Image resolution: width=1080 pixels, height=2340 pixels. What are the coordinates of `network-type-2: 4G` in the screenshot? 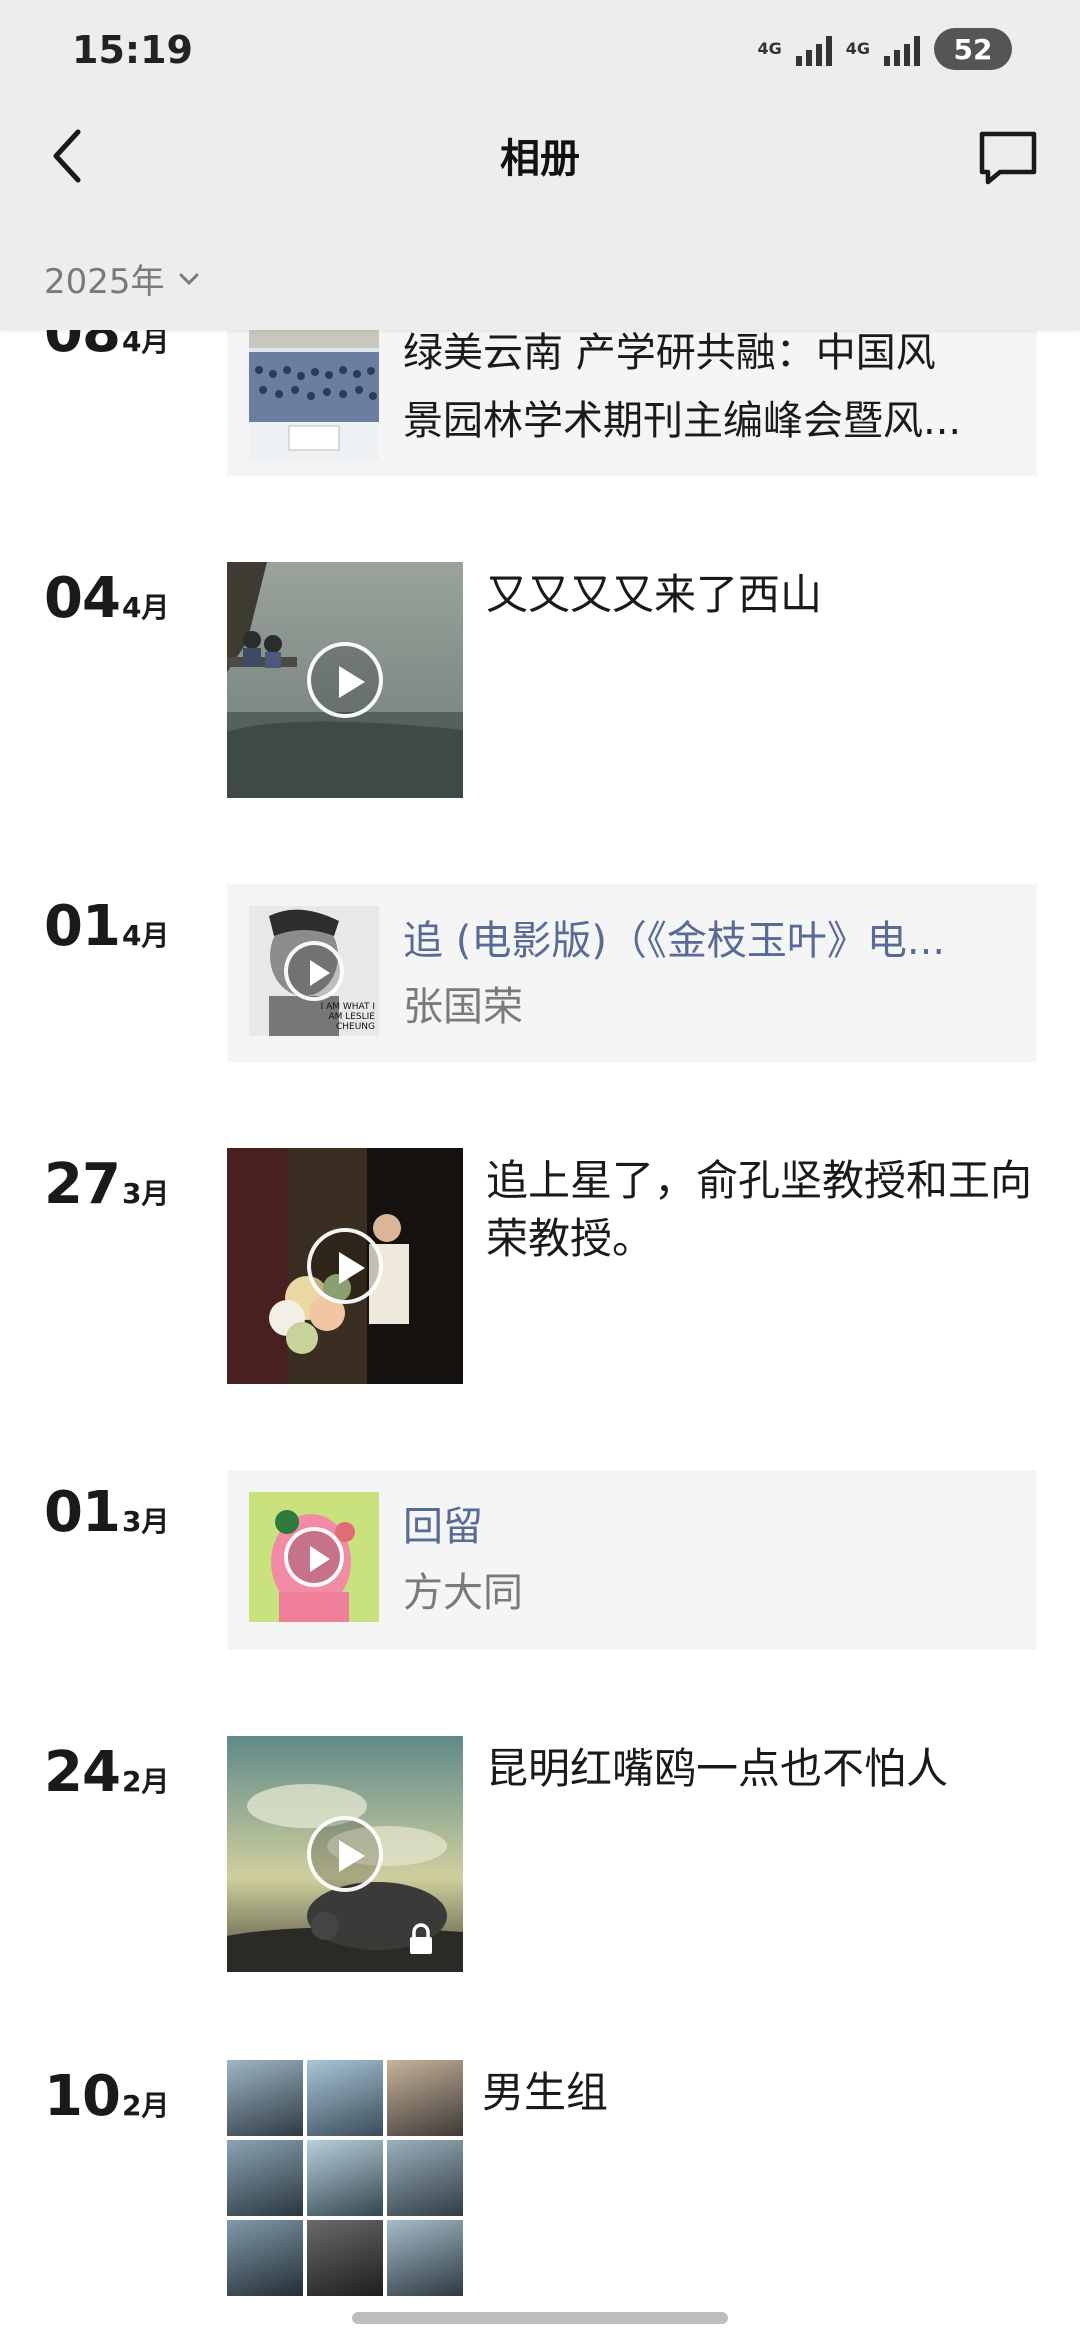 It's located at (857, 48).